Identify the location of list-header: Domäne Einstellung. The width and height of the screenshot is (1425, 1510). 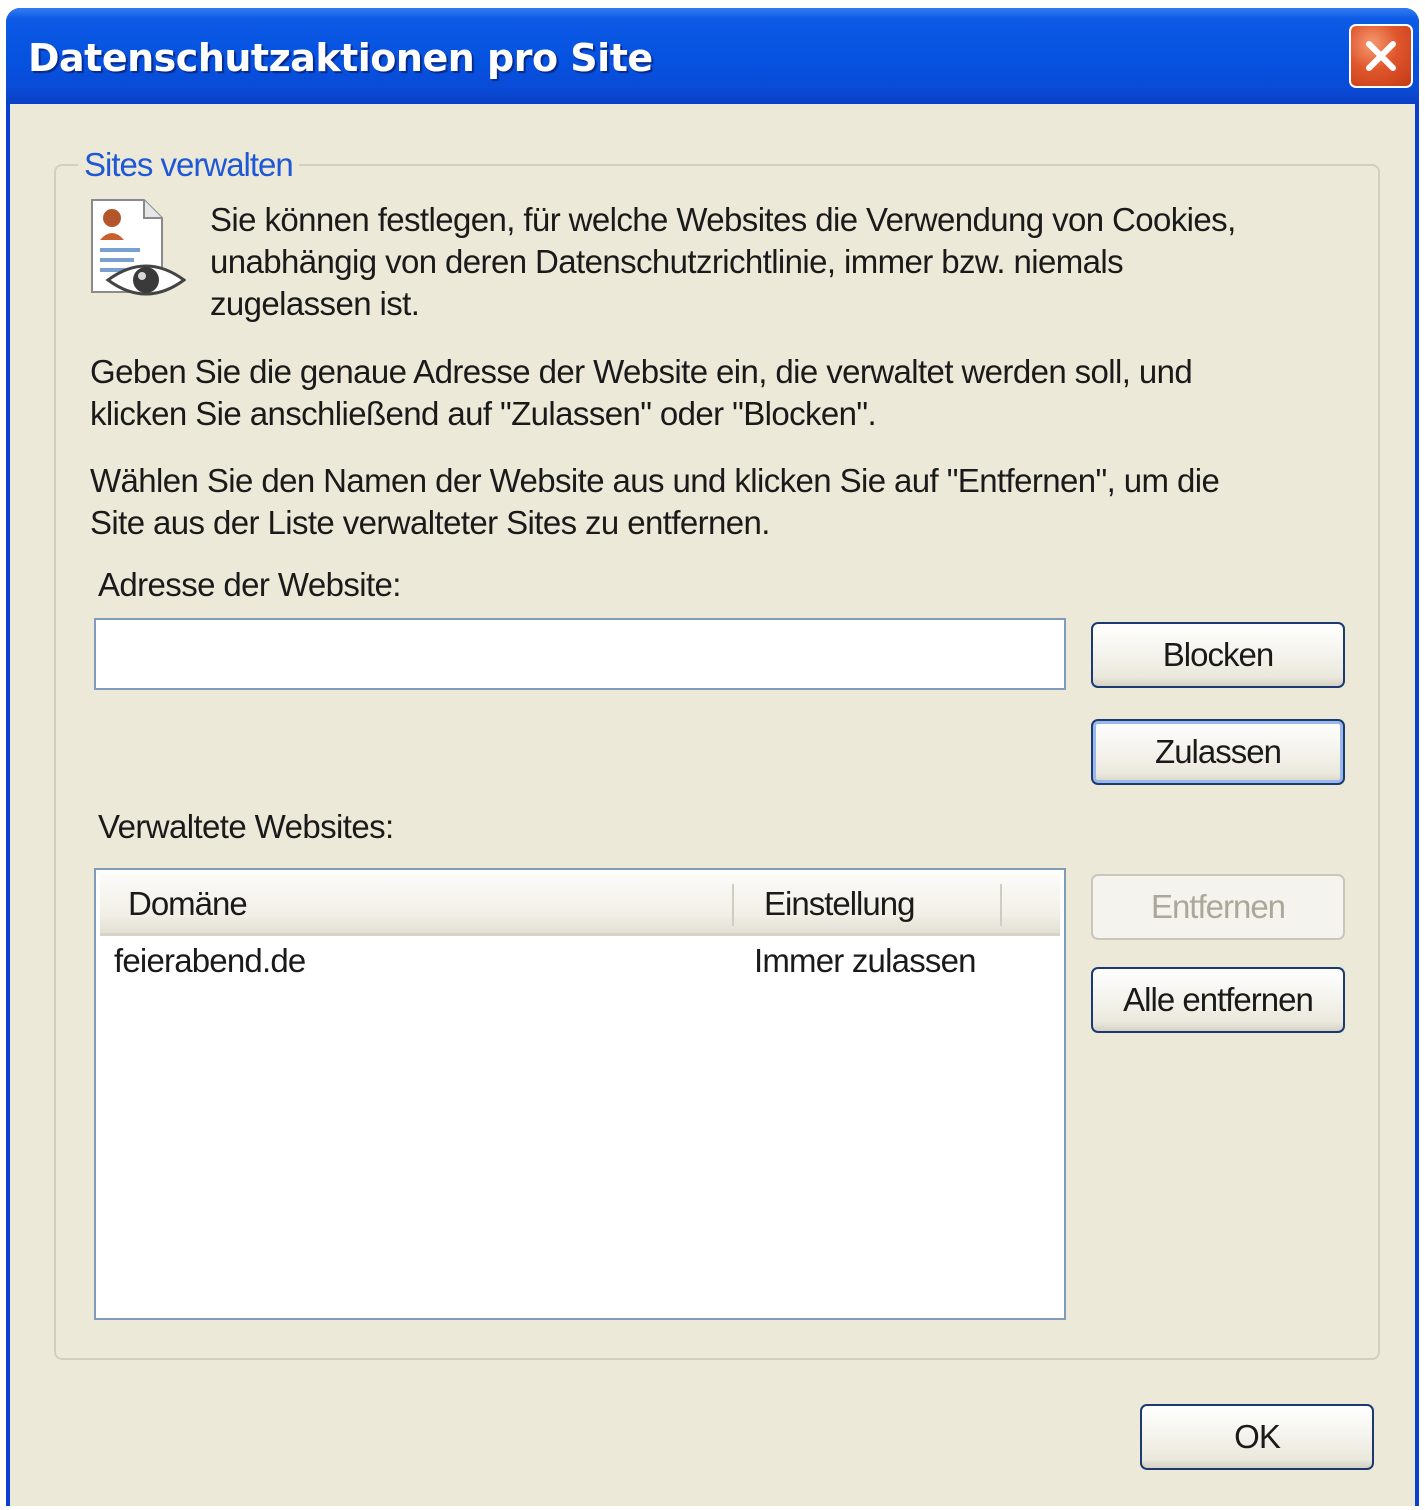
(580, 905).